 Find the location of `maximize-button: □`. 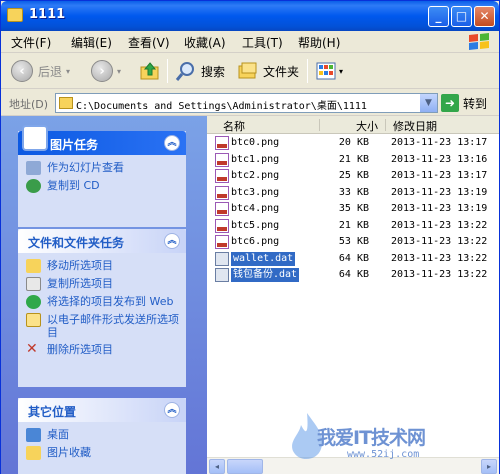

maximize-button: □ is located at coordinates (461, 16).